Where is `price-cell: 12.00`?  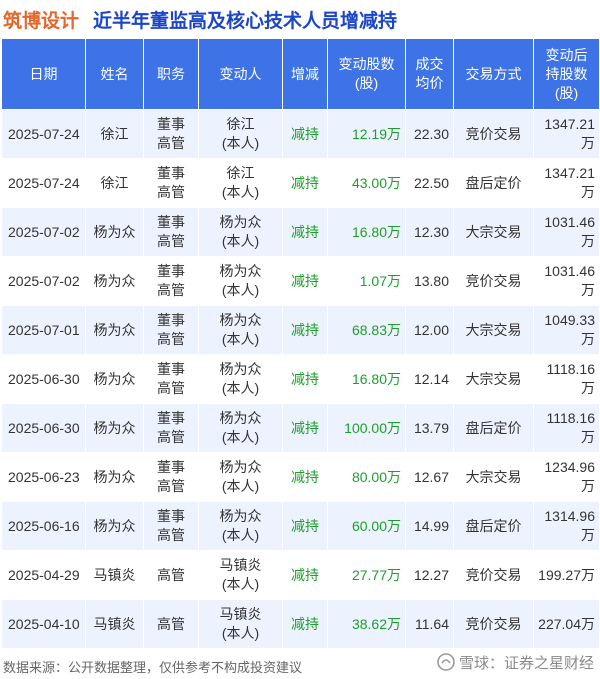 price-cell: 12.00 is located at coordinates (429, 330).